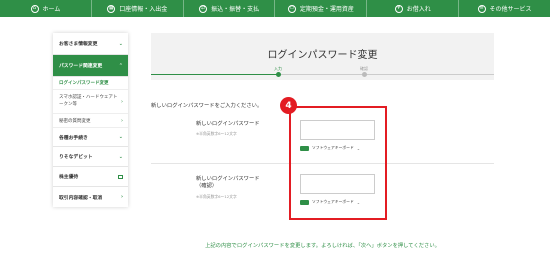 This screenshot has width=550, height=258. Describe the element at coordinates (143, 9) in the screenshot. I see `nav-account-info-label: 口座情報・入出金` at that location.